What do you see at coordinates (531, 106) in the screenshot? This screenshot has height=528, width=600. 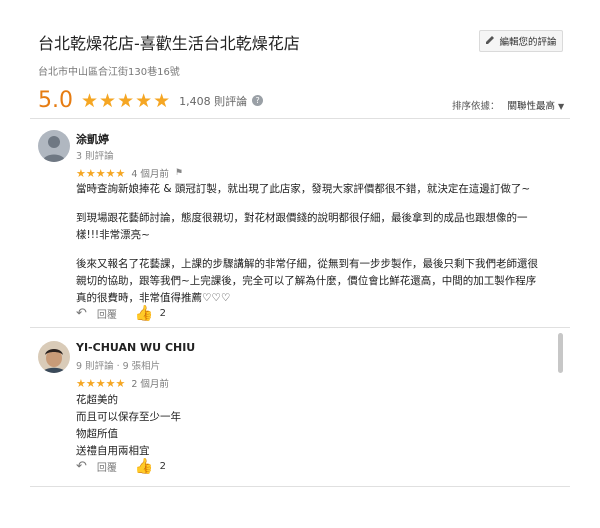 I see `sort-value: 關聯性最高` at bounding box center [531, 106].